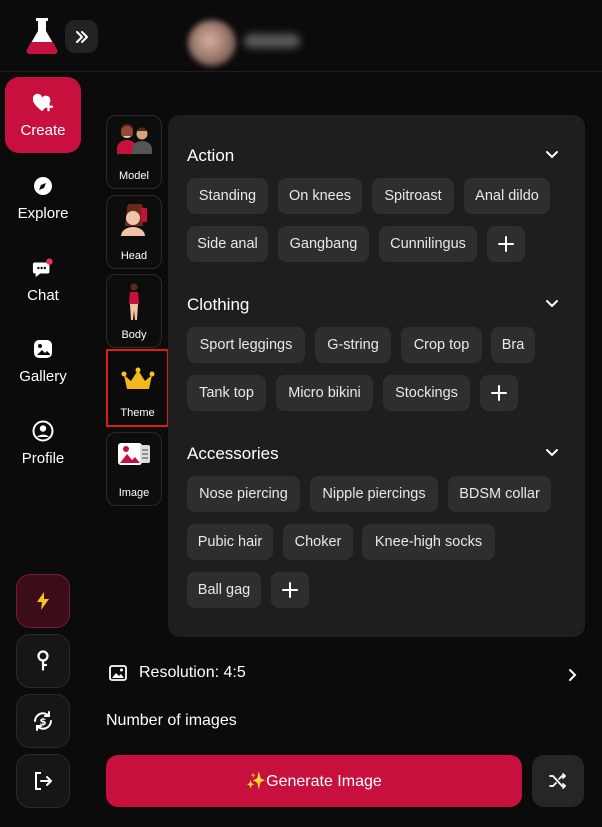 The height and width of the screenshot is (827, 602). I want to click on category-body: Body, so click(134, 311).